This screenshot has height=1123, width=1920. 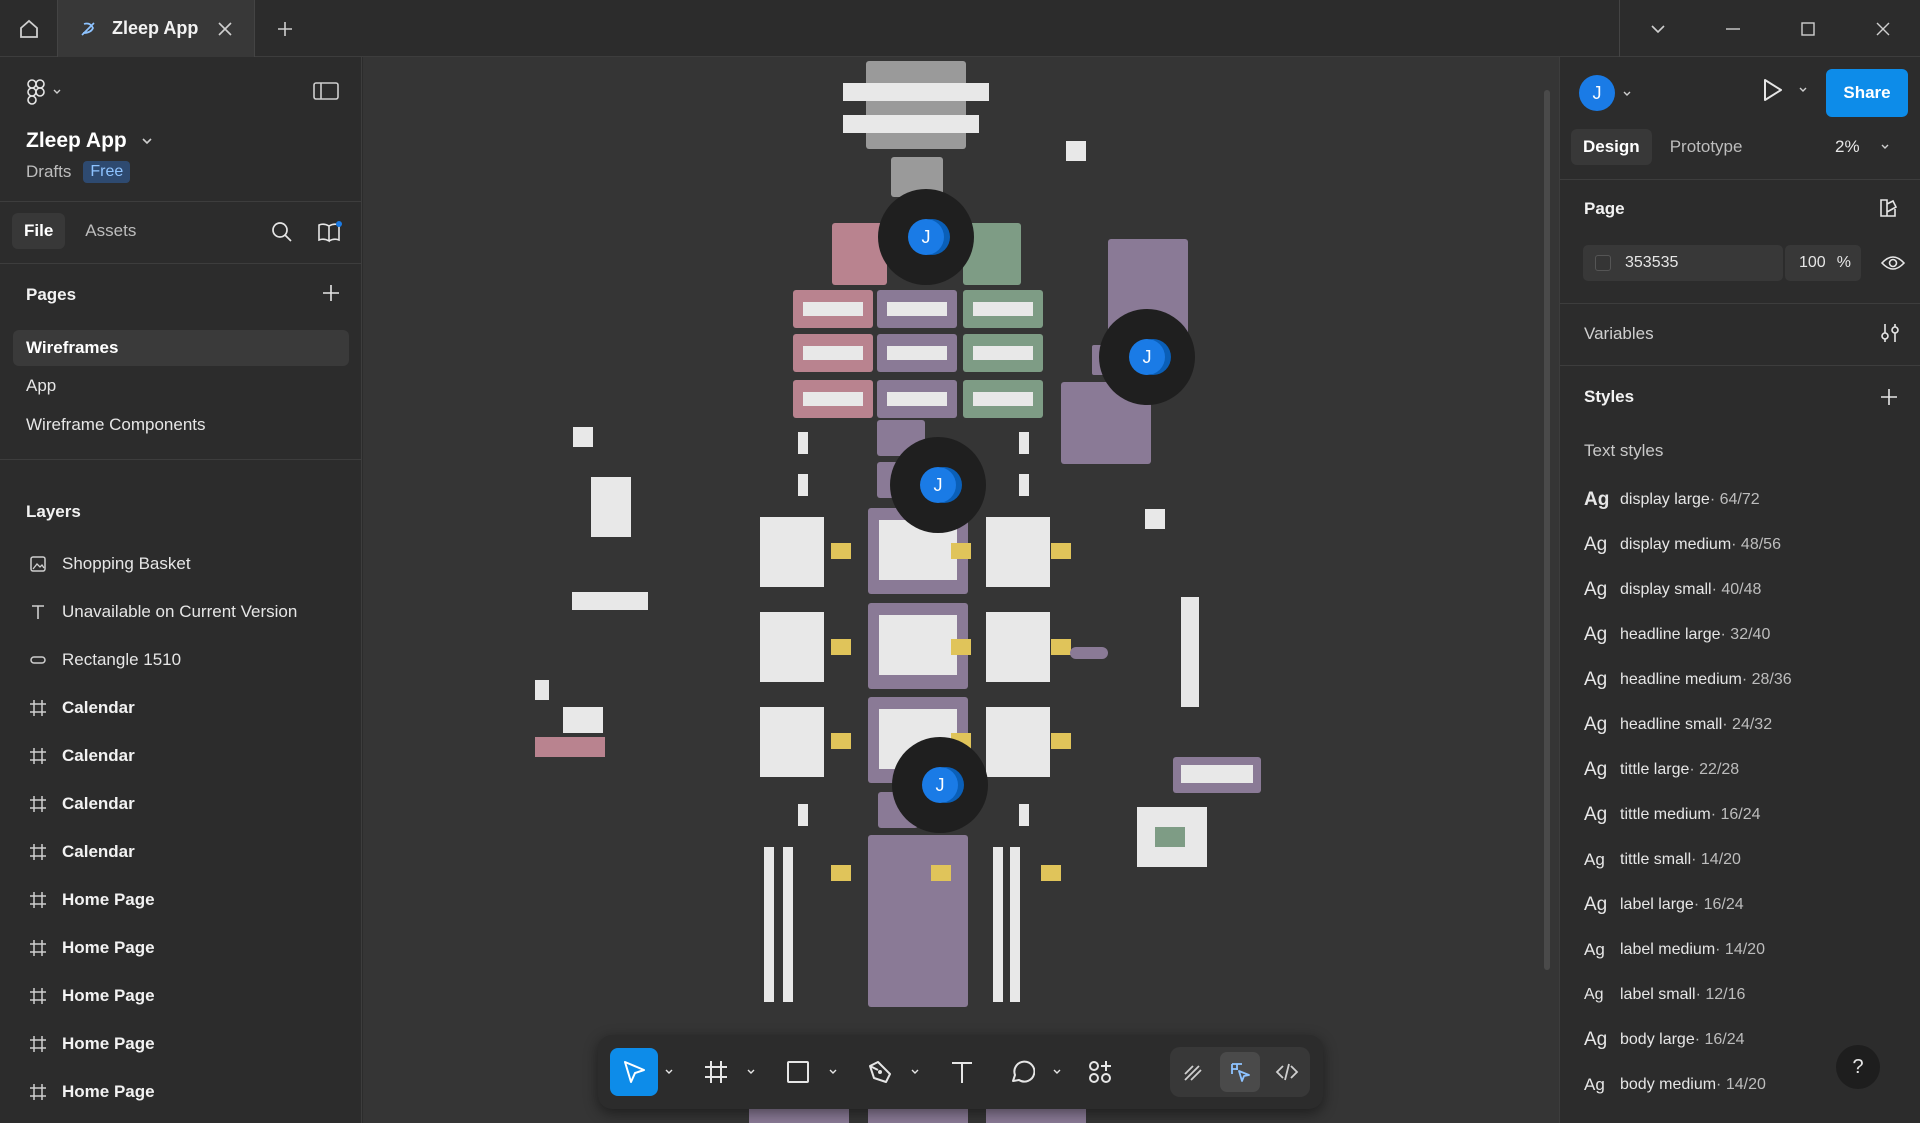 What do you see at coordinates (1287, 1072) in the screenshot?
I see `dev-mode-button` at bounding box center [1287, 1072].